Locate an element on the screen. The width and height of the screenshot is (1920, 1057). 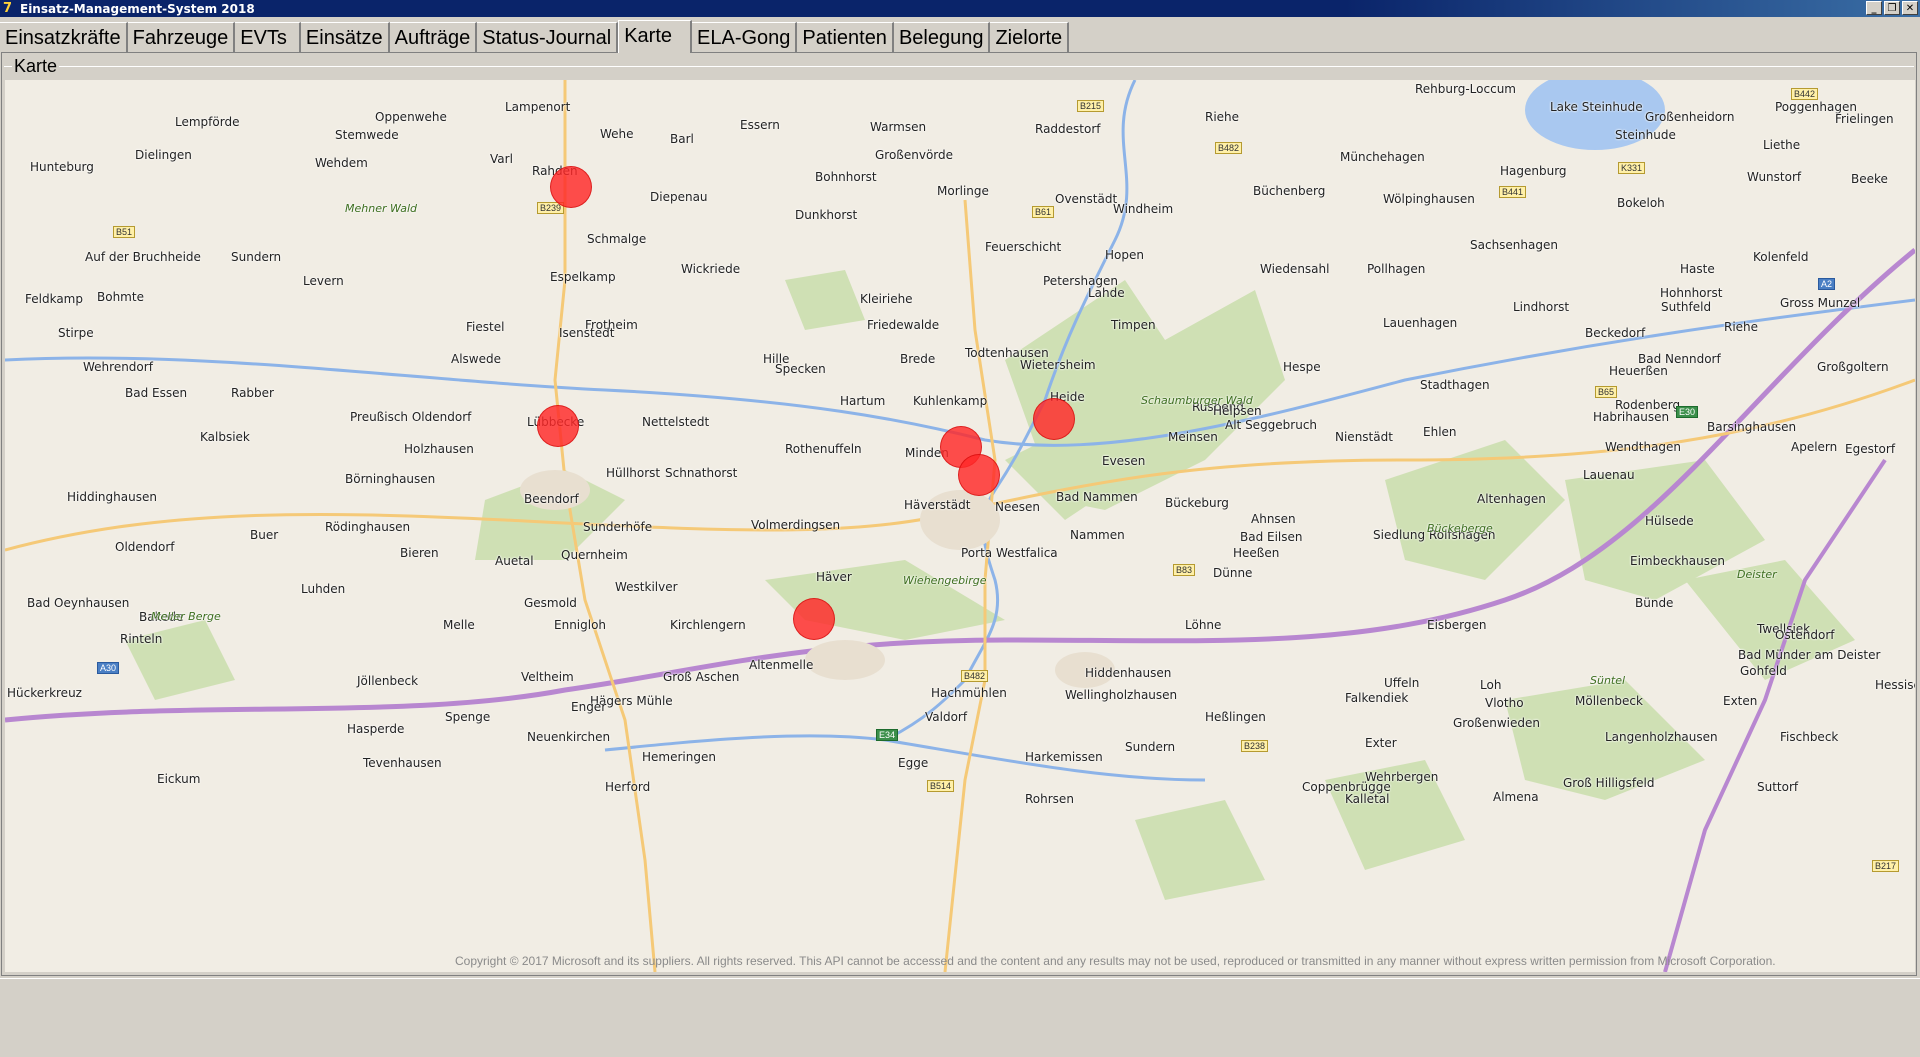
road-shield: A30 is located at coordinates (108, 668).